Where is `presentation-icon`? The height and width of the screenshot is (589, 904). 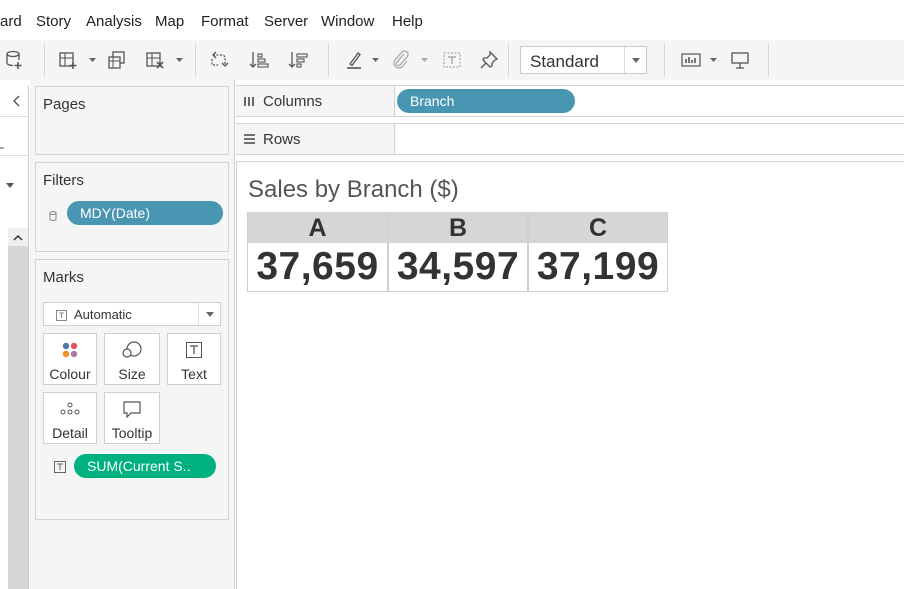
presentation-icon is located at coordinates (740, 60).